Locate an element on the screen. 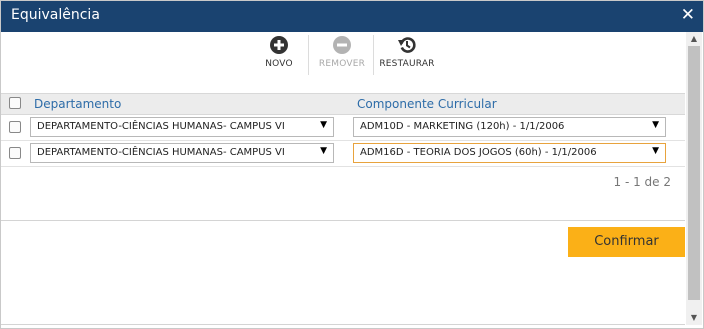  column-header-componente: Componente Curricular is located at coordinates (427, 104).